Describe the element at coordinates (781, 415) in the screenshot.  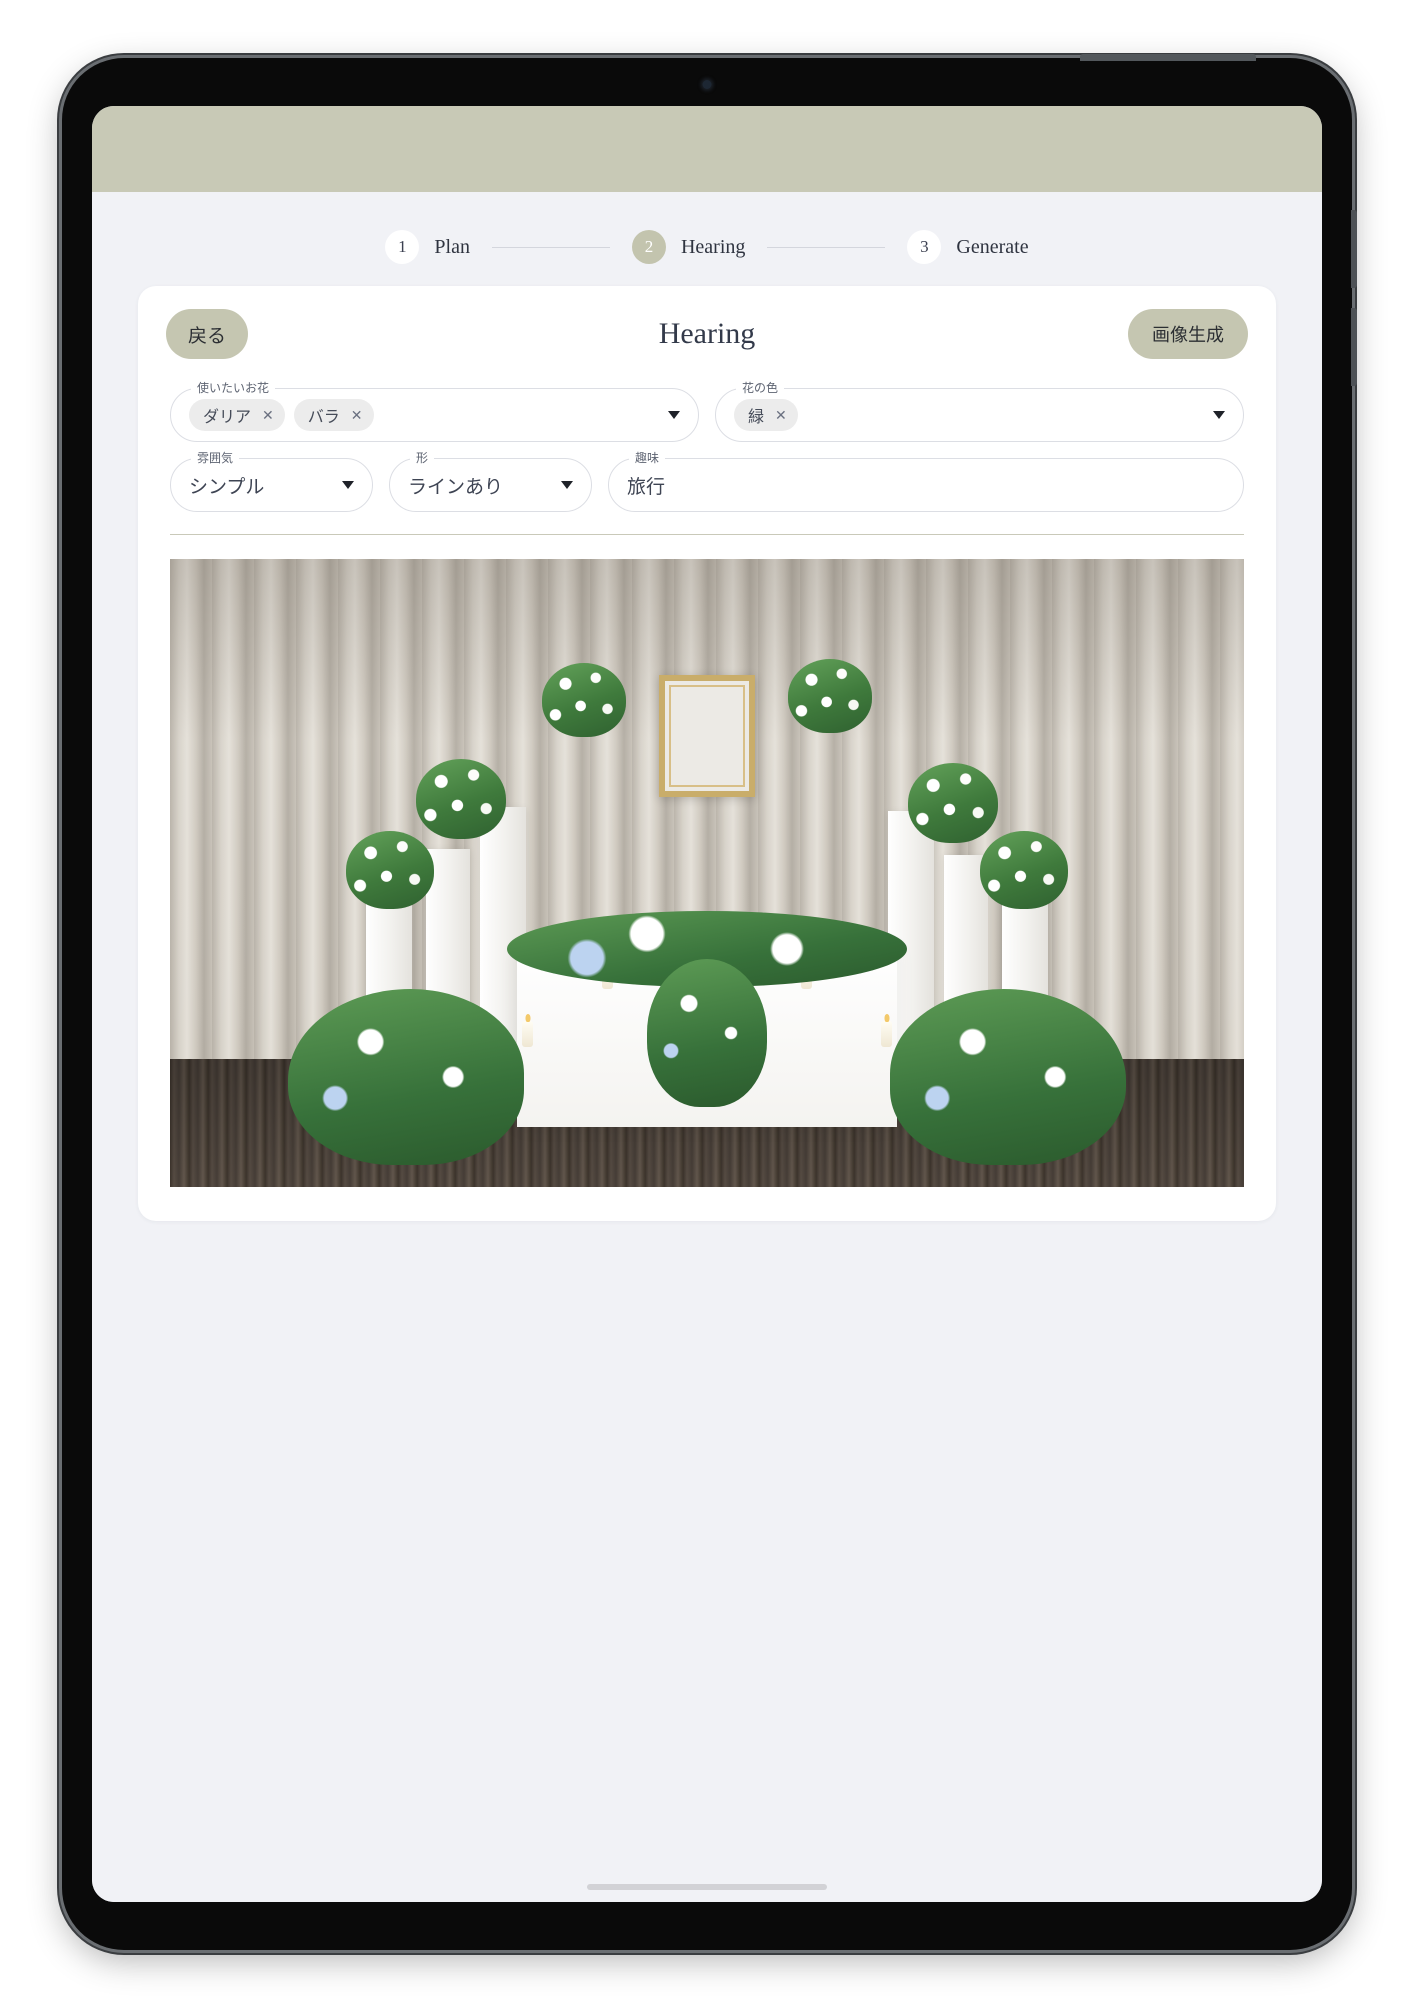
I see `chip-green-remove-icon: ✕` at that location.